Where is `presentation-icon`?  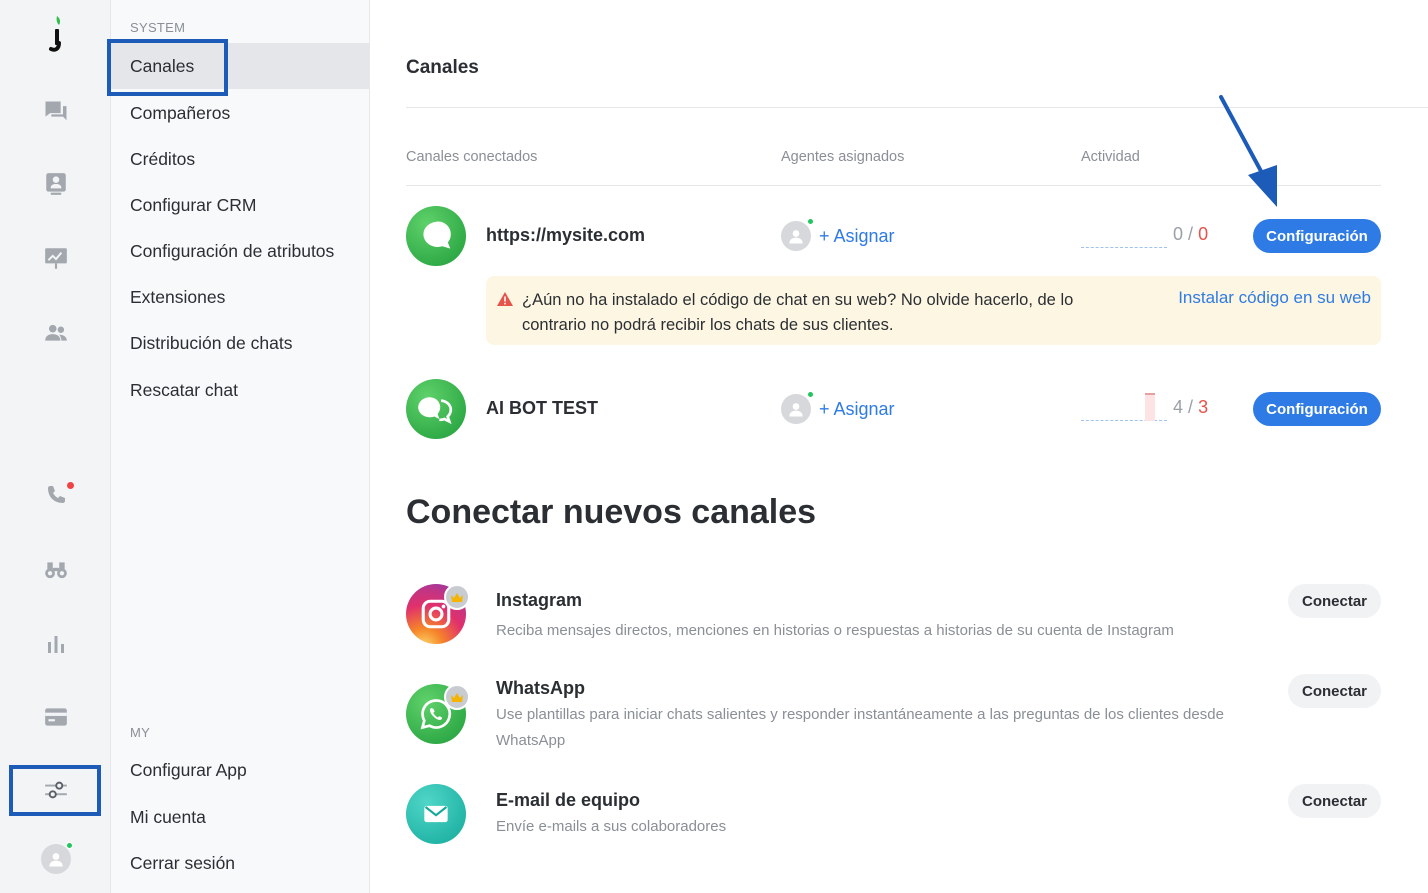
presentation-icon is located at coordinates (56, 258).